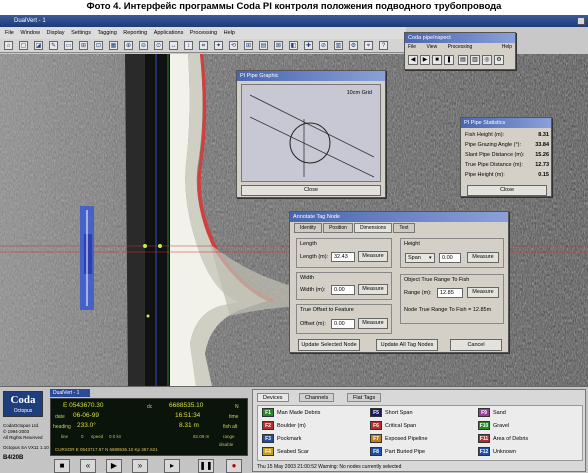 Image resolution: width=588 pixels, height=473 pixels. I want to click on tag-label: Area of Debris, so click(511, 439).